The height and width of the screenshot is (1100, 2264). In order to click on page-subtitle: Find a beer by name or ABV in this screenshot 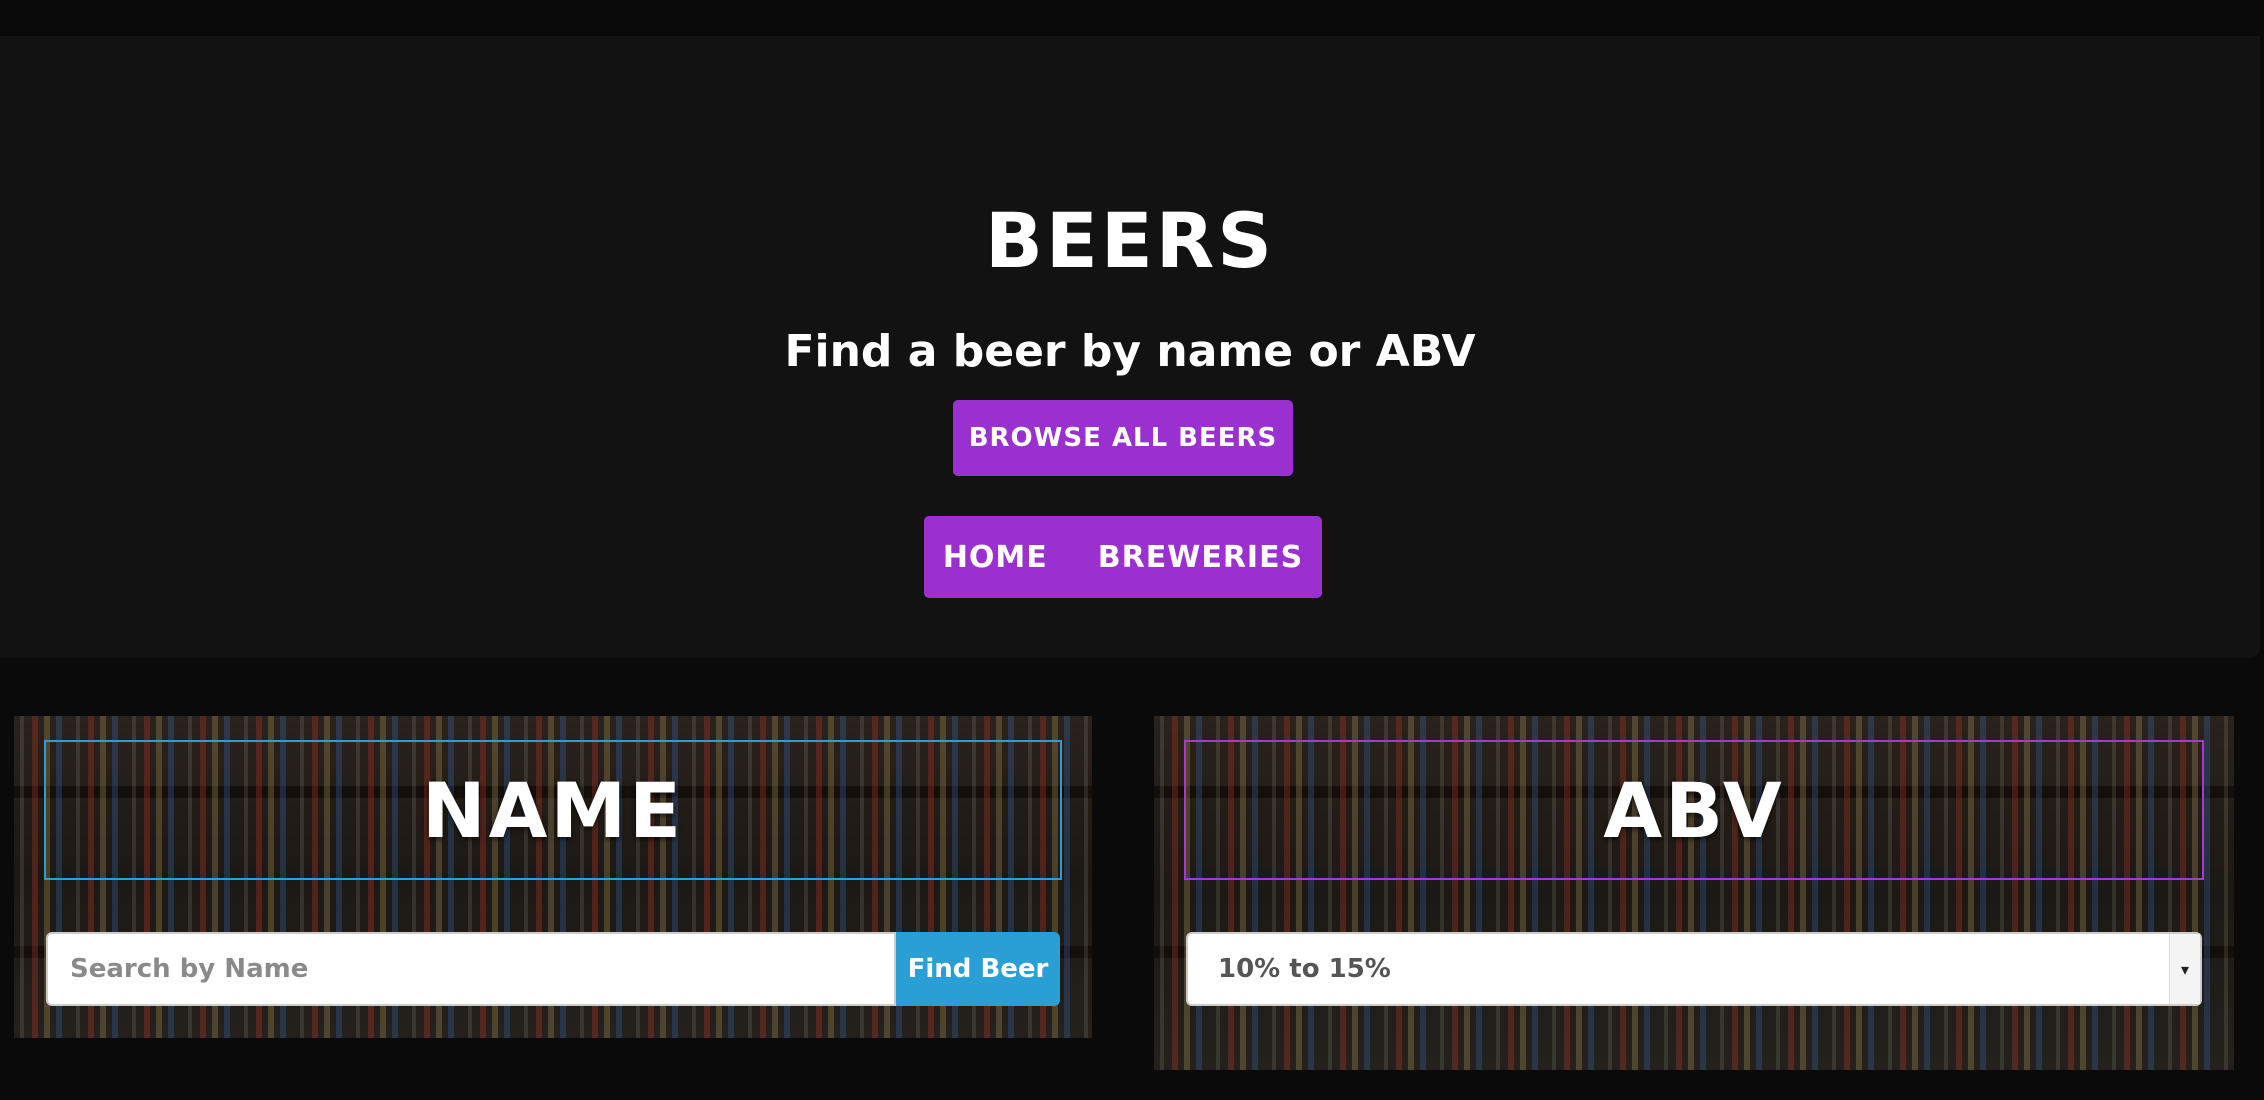, I will do `click(1130, 351)`.